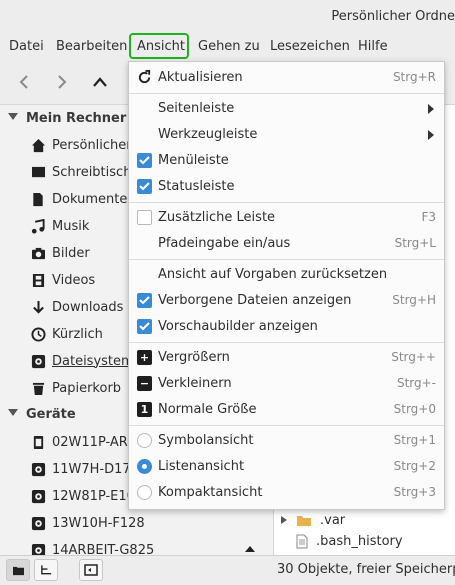 This screenshot has width=455, height=585. Describe the element at coordinates (302, 541) in the screenshot. I see `text-file-icon` at that location.